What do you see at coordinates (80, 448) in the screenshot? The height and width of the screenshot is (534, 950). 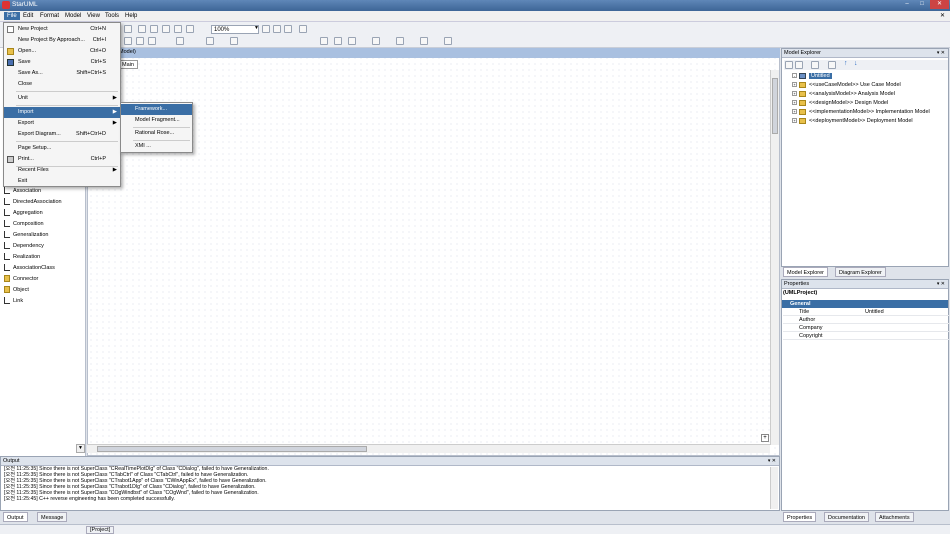 I see `palette-scroll-down-icon: ▼` at bounding box center [80, 448].